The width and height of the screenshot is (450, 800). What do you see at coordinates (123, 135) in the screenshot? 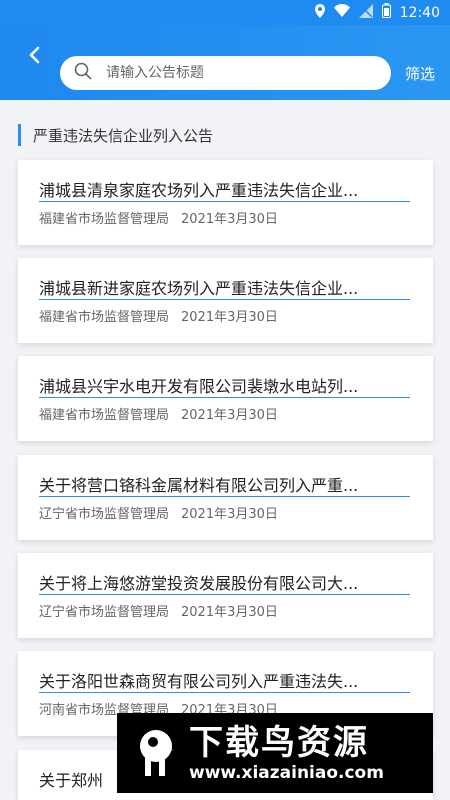
I see `section-title: 严重违法失信企业列入公告` at bounding box center [123, 135].